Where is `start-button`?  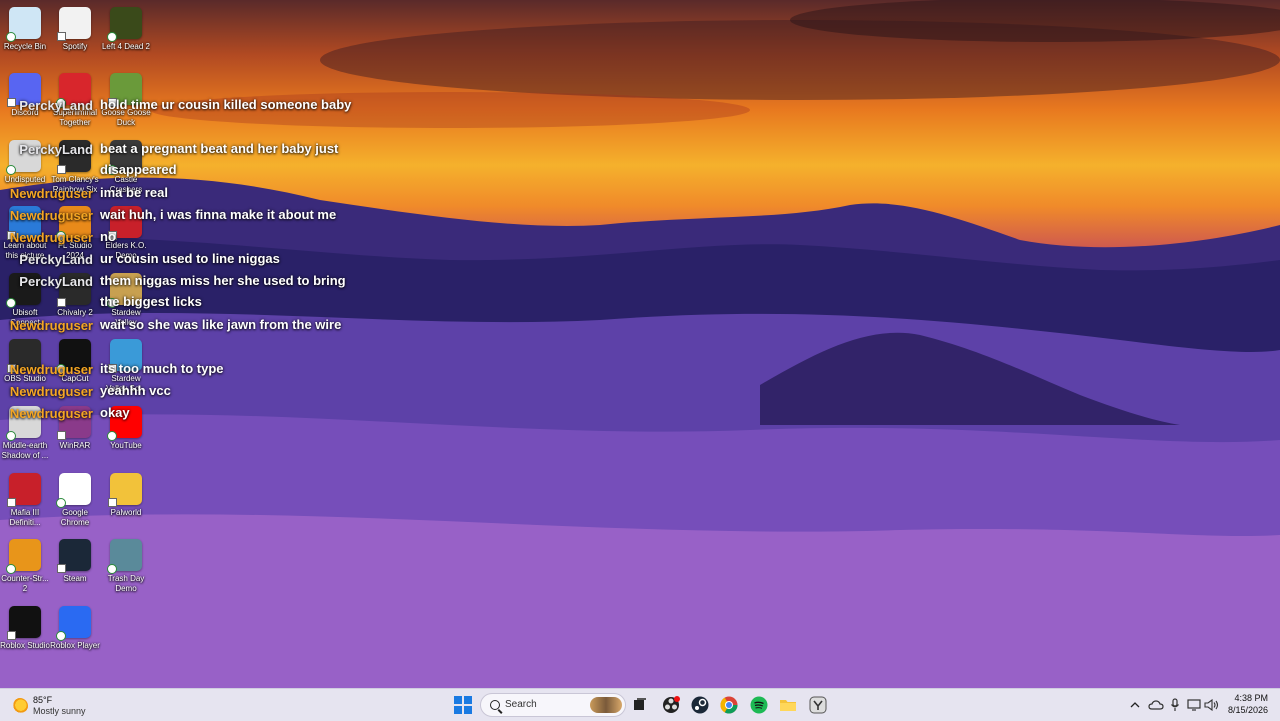 start-button is located at coordinates (463, 705).